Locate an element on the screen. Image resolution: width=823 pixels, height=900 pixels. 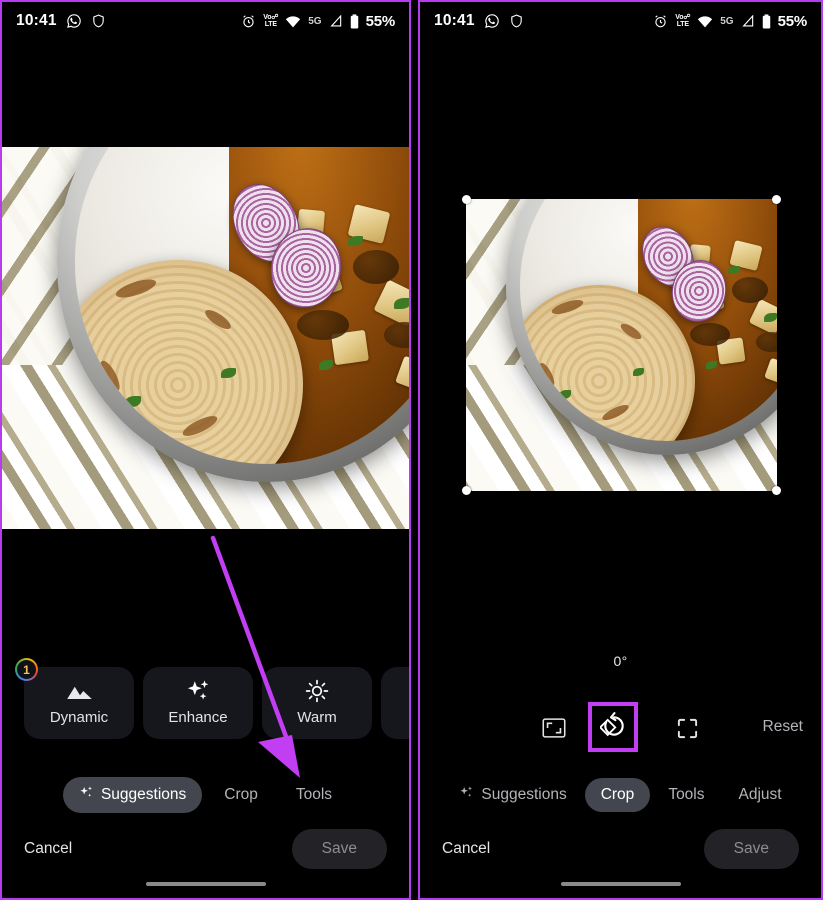
suggestion-chips-row-left: 1 Dynamic Enhance Warm is located at coordinates (213, 699).